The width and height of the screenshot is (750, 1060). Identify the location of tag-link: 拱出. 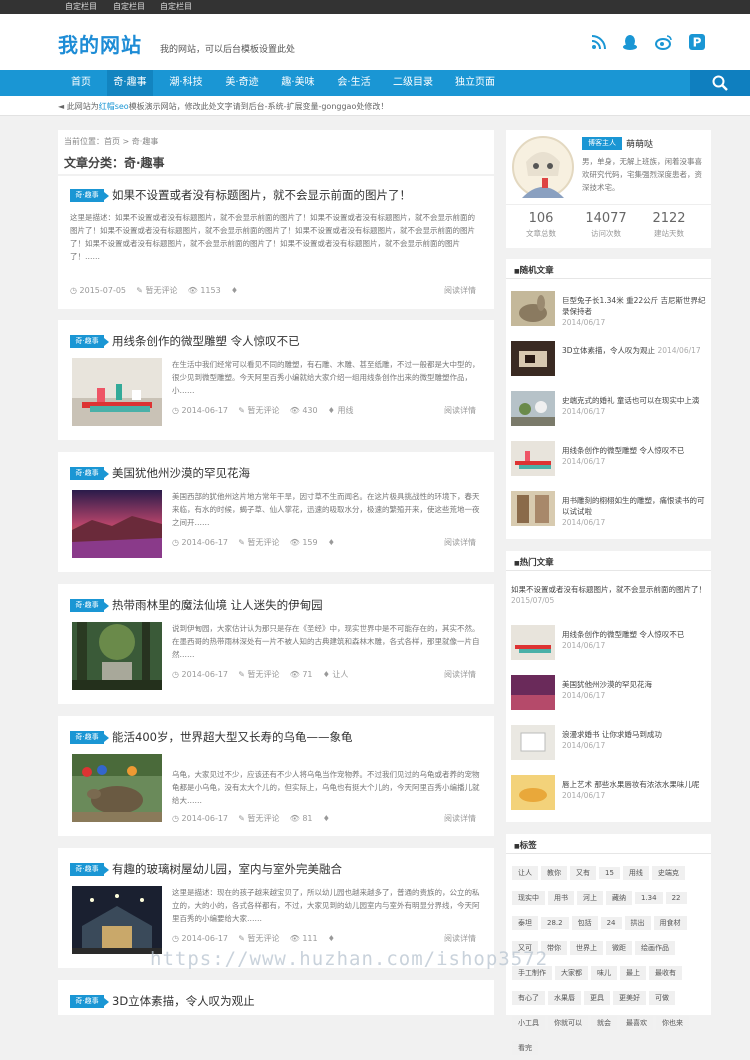
(637, 923).